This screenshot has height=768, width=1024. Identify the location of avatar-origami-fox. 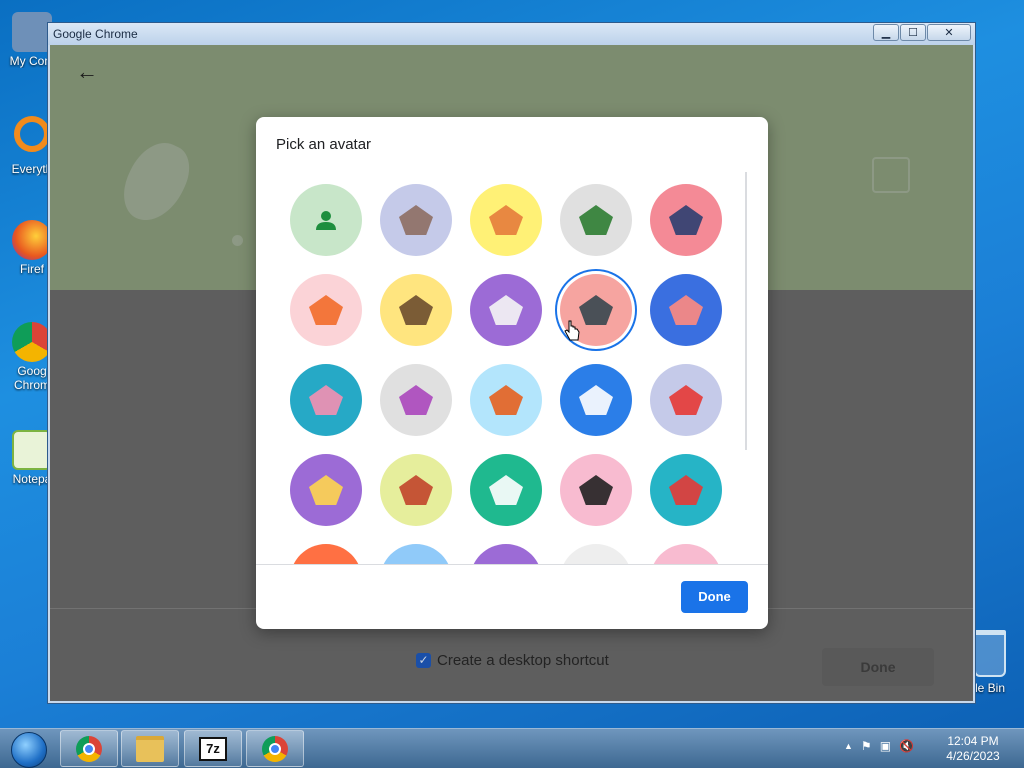
(326, 310).